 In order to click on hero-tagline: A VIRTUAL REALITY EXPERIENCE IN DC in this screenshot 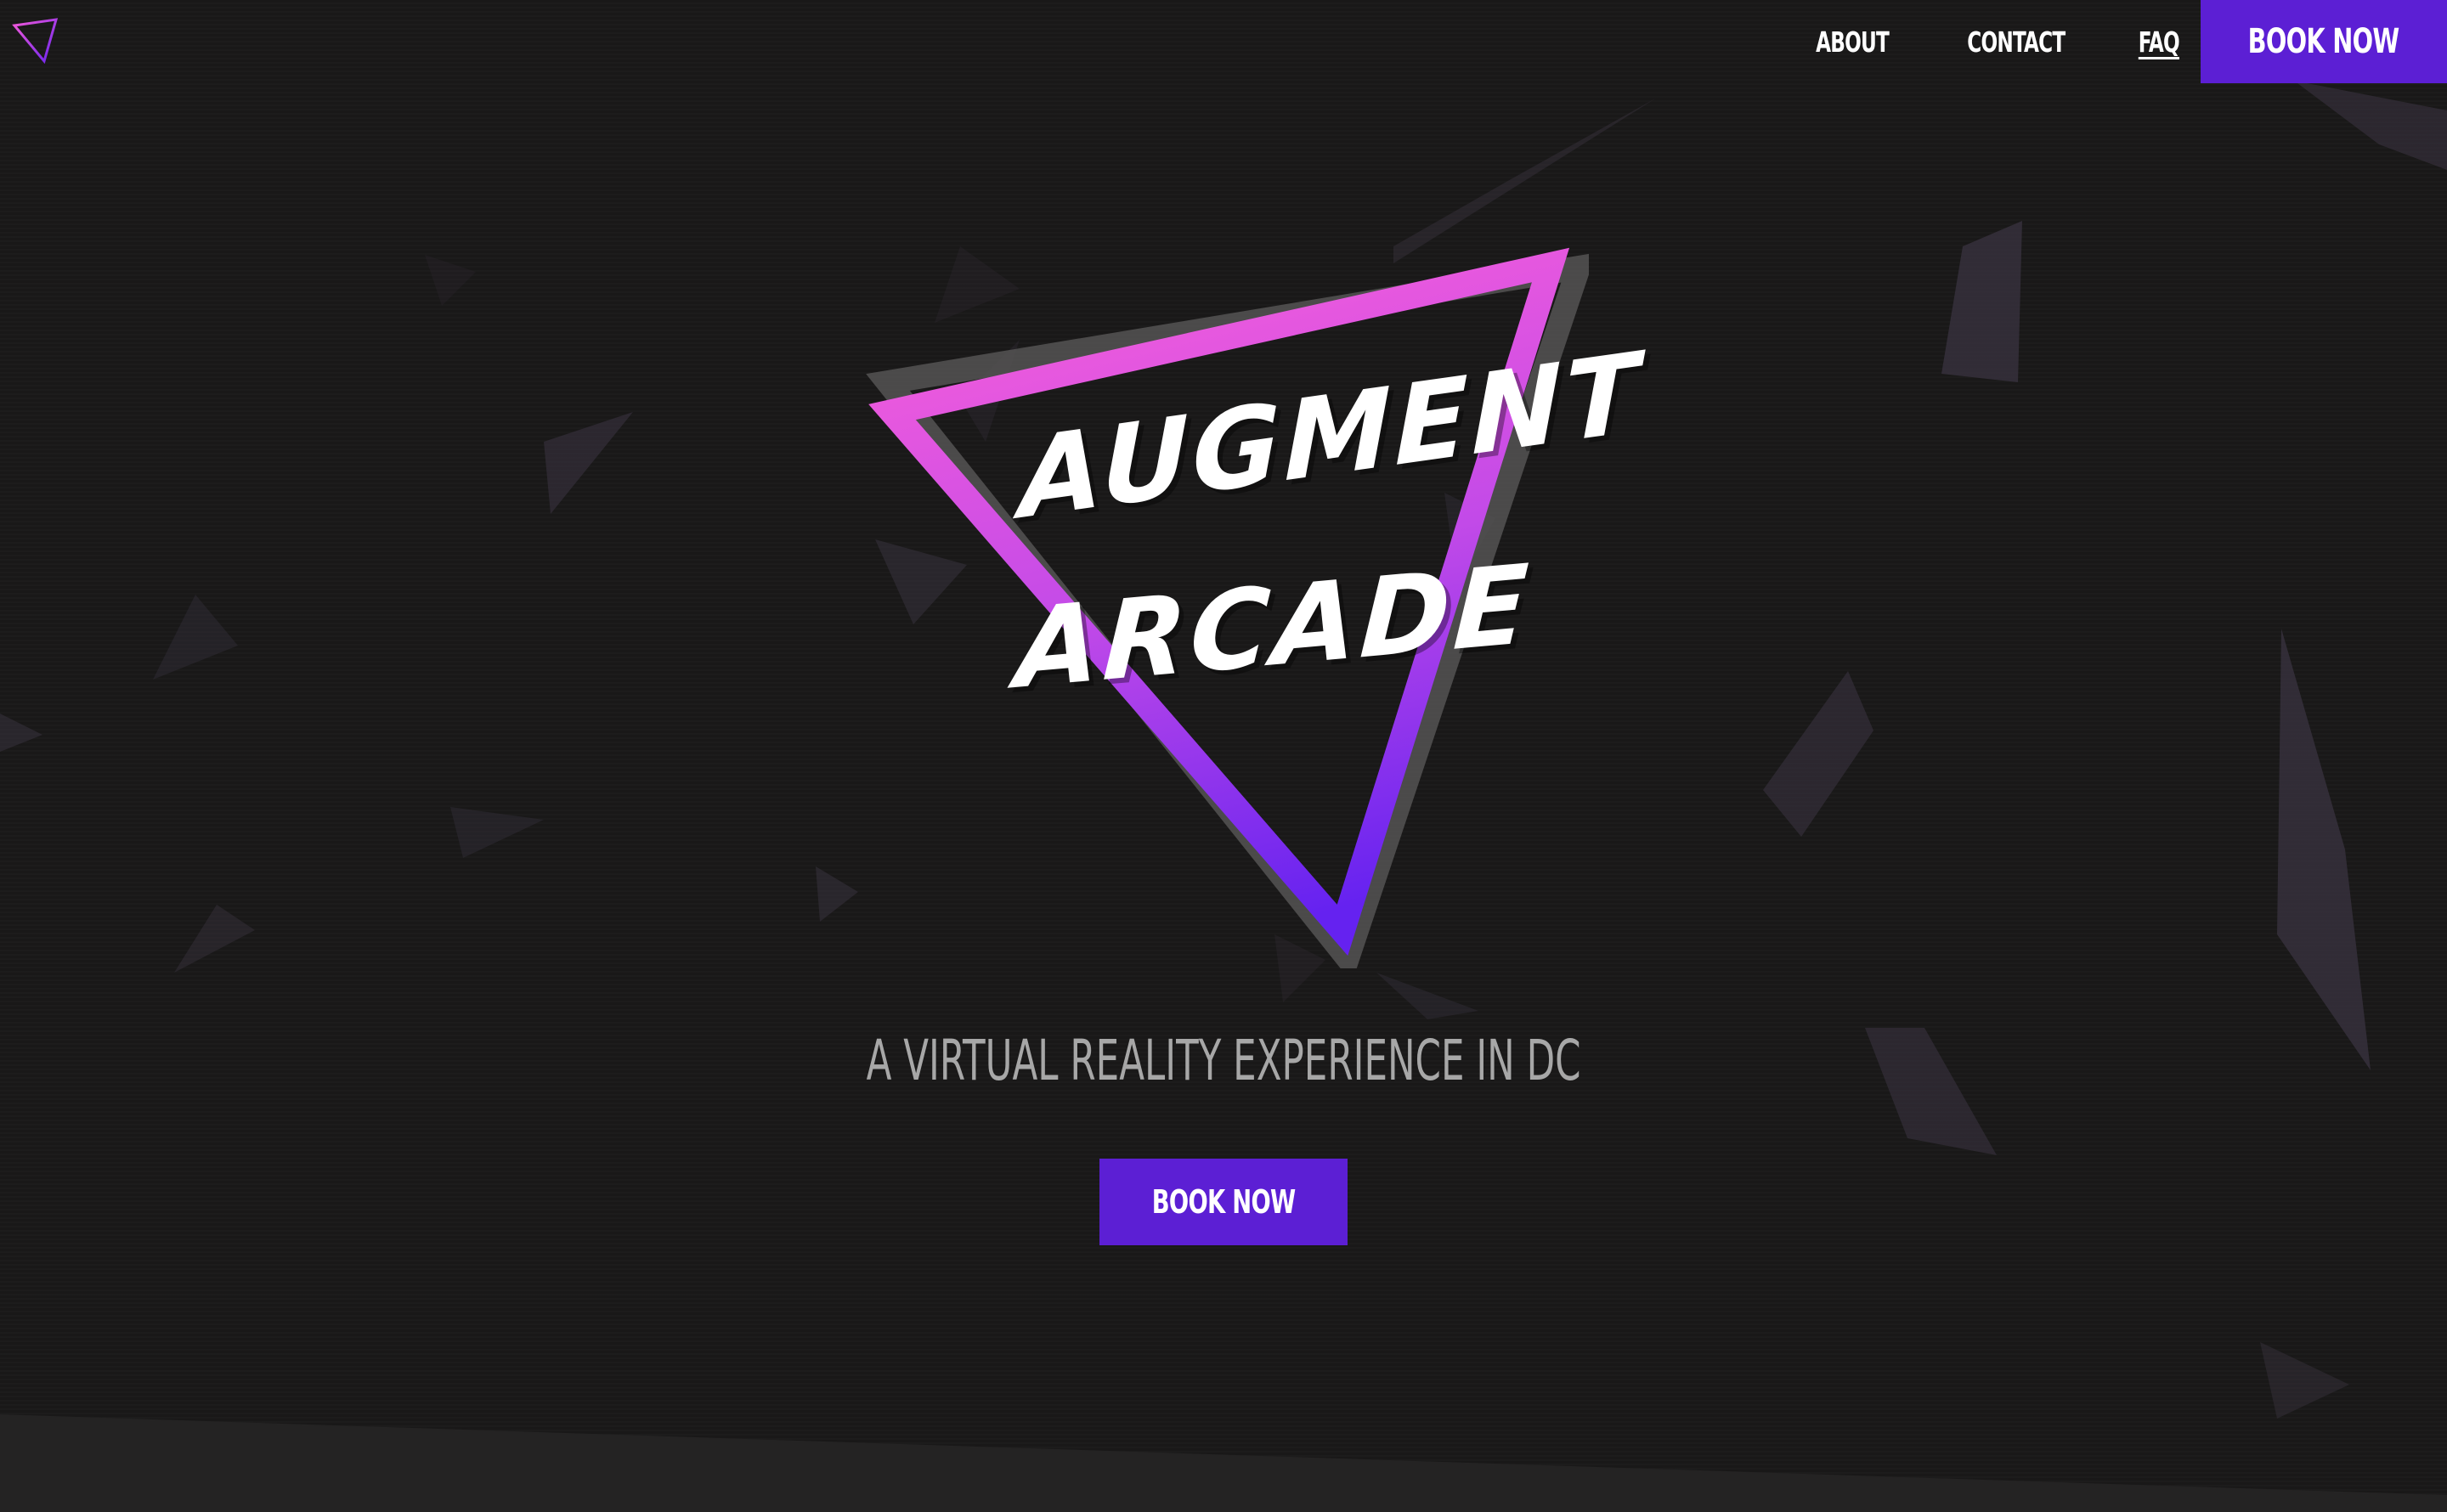, I will do `click(1223, 1060)`.